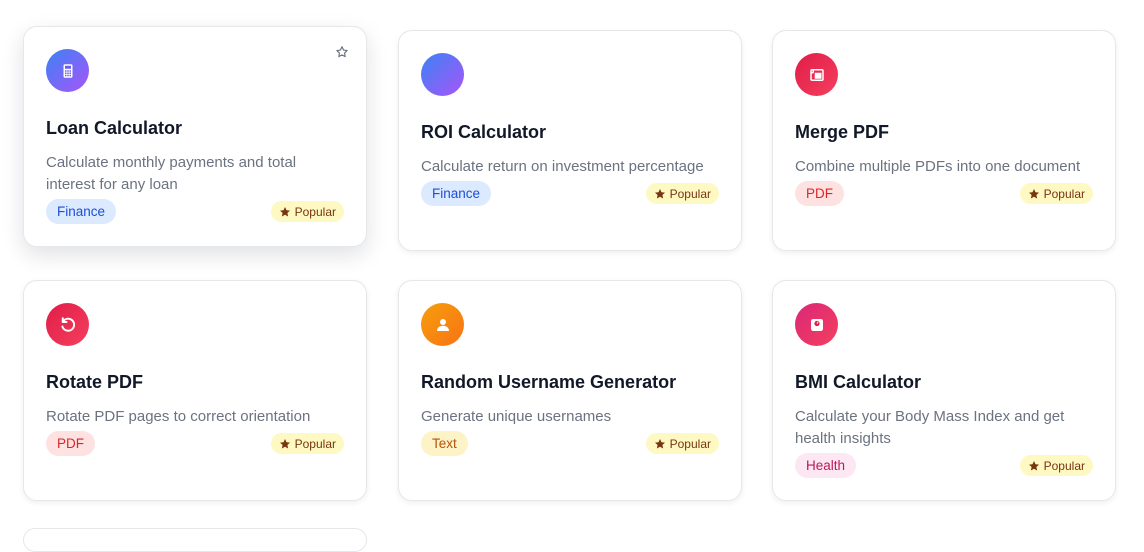  What do you see at coordinates (67, 324) in the screenshot?
I see `rotate-icon` at bounding box center [67, 324].